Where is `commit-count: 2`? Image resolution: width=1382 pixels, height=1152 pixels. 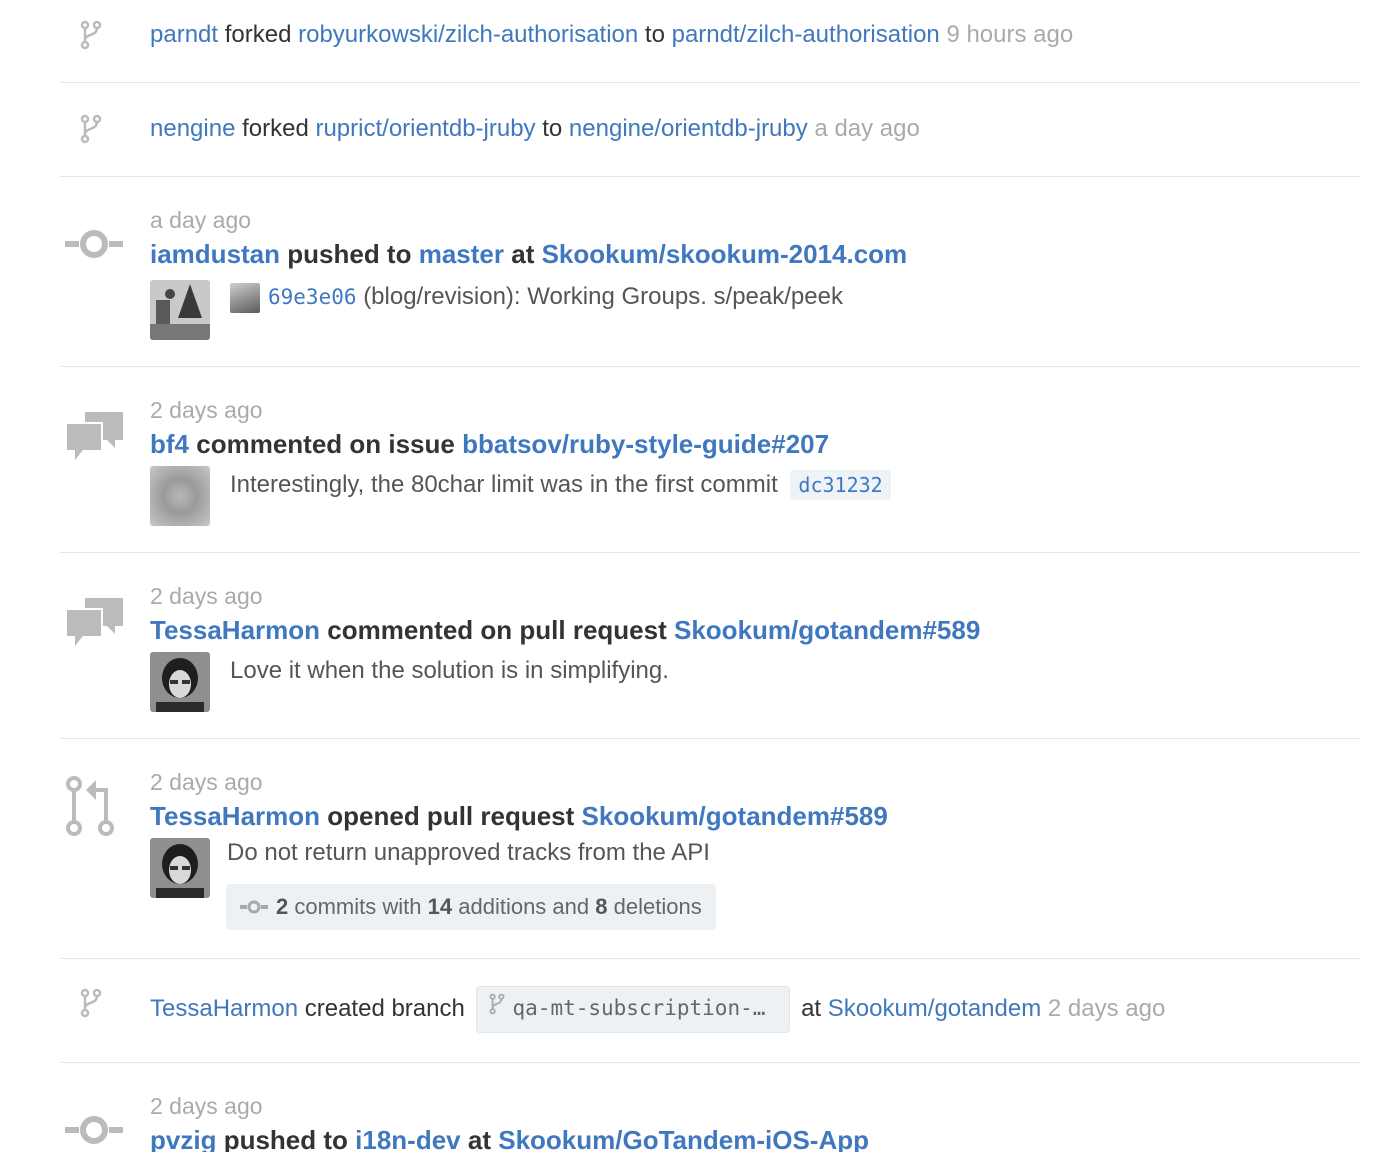
commit-count: 2 is located at coordinates (282, 906).